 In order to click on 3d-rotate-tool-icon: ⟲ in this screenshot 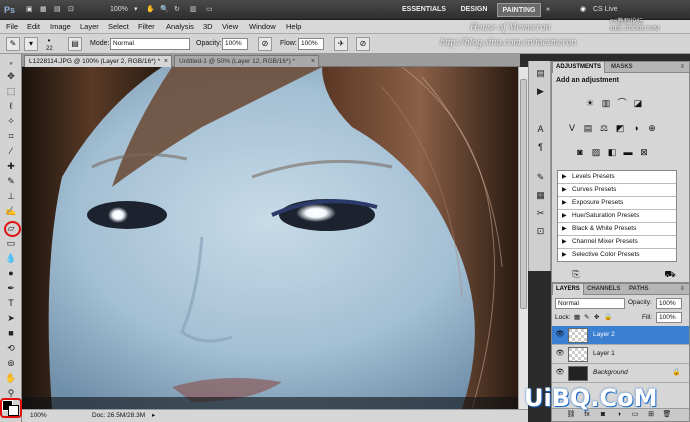, I will do `click(11, 348)`.